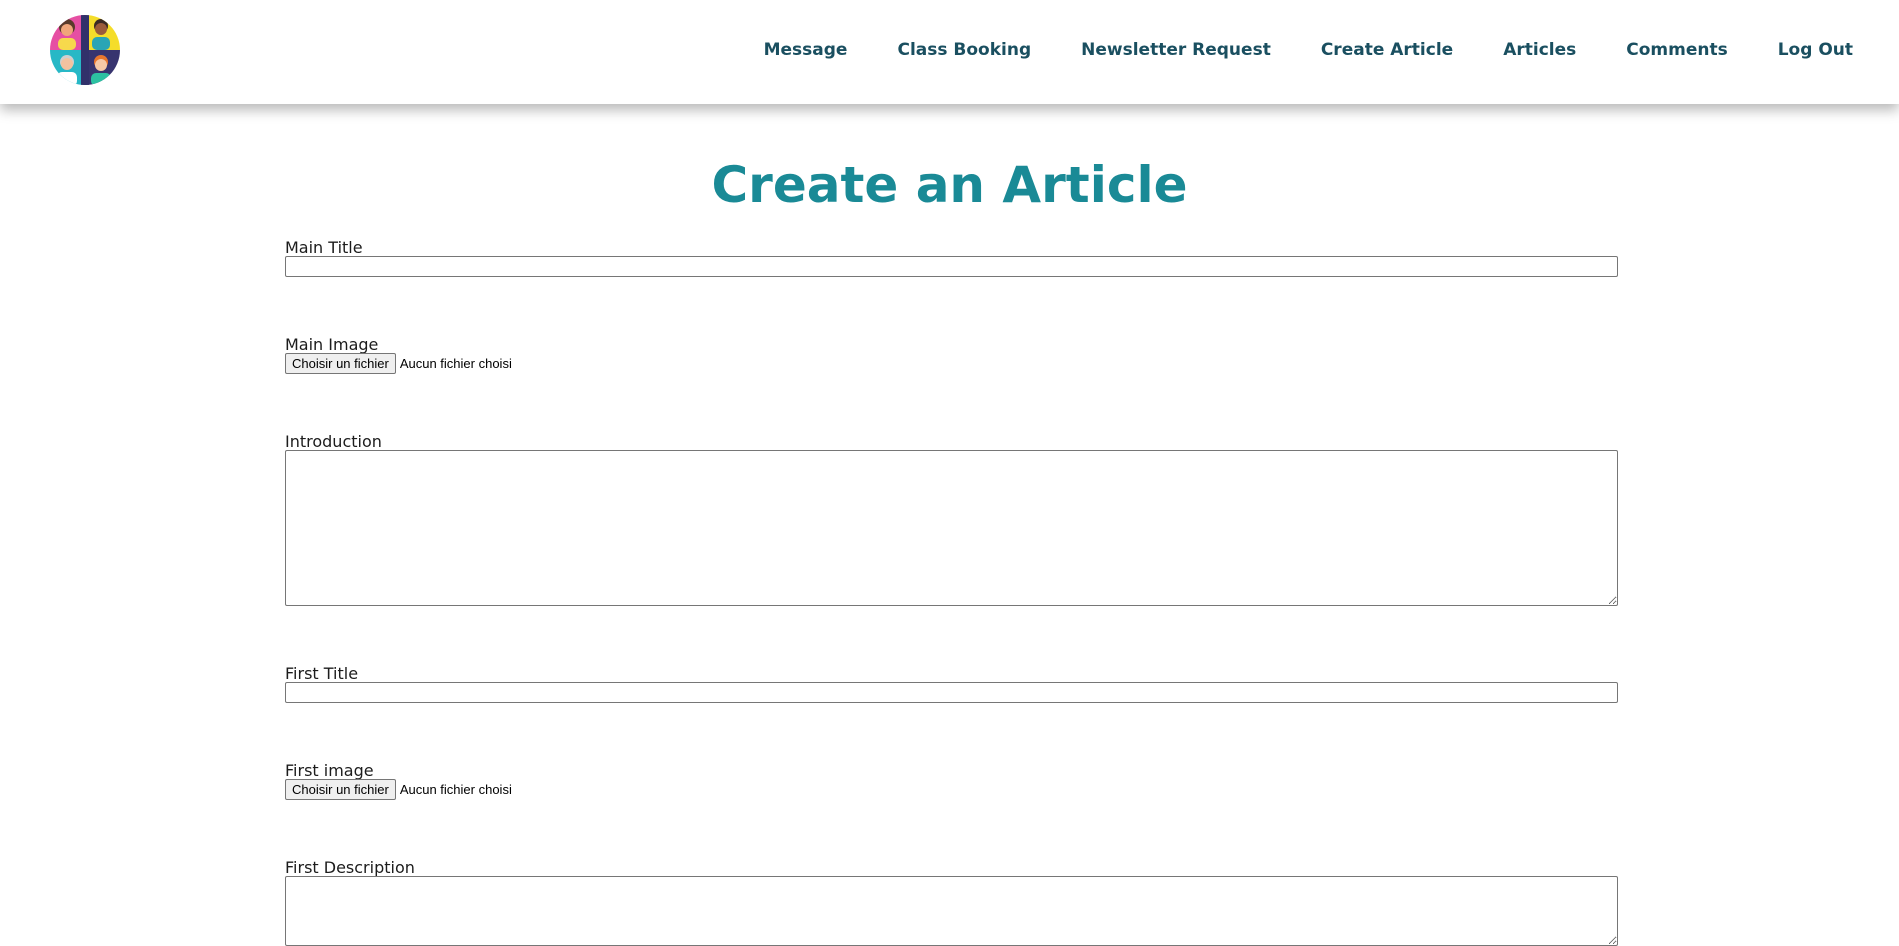 The image size is (1899, 946). Describe the element at coordinates (329, 770) in the screenshot. I see `first-image-label: First image` at that location.